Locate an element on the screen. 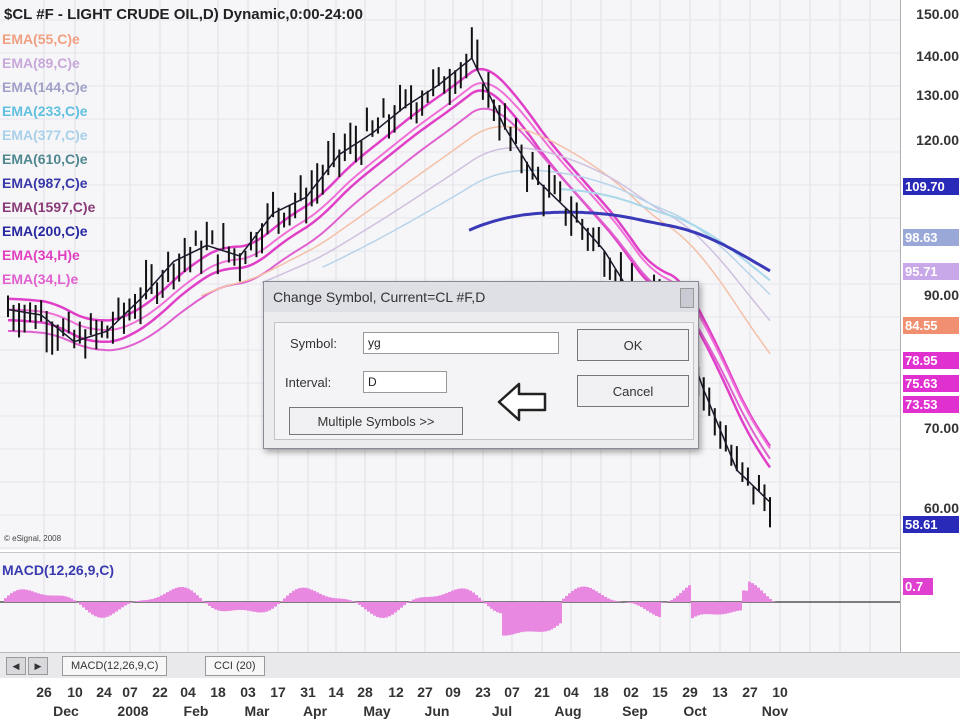 The height and width of the screenshot is (720, 960). month-tick: Oct is located at coordinates (695, 711).